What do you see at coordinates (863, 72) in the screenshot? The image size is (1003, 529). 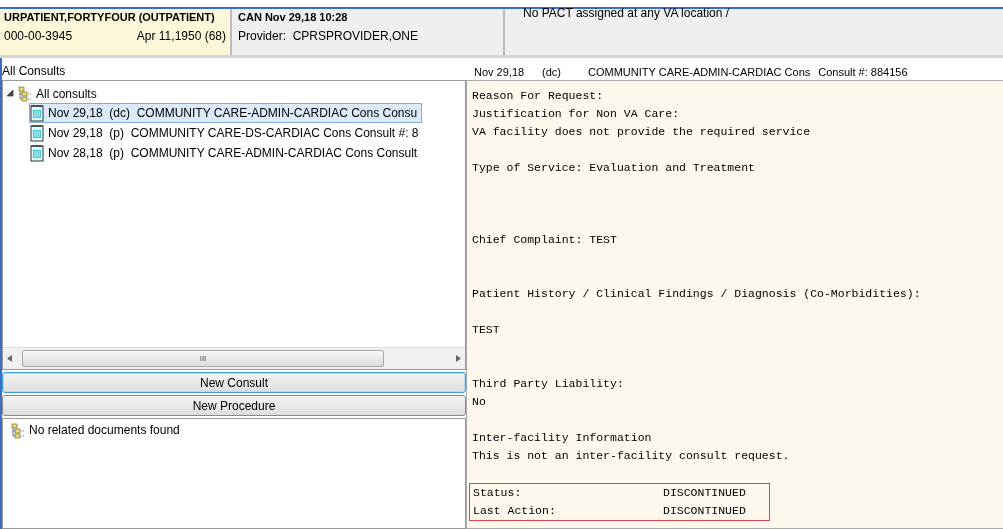 I see `detail-header-text: Consult #: 884156` at bounding box center [863, 72].